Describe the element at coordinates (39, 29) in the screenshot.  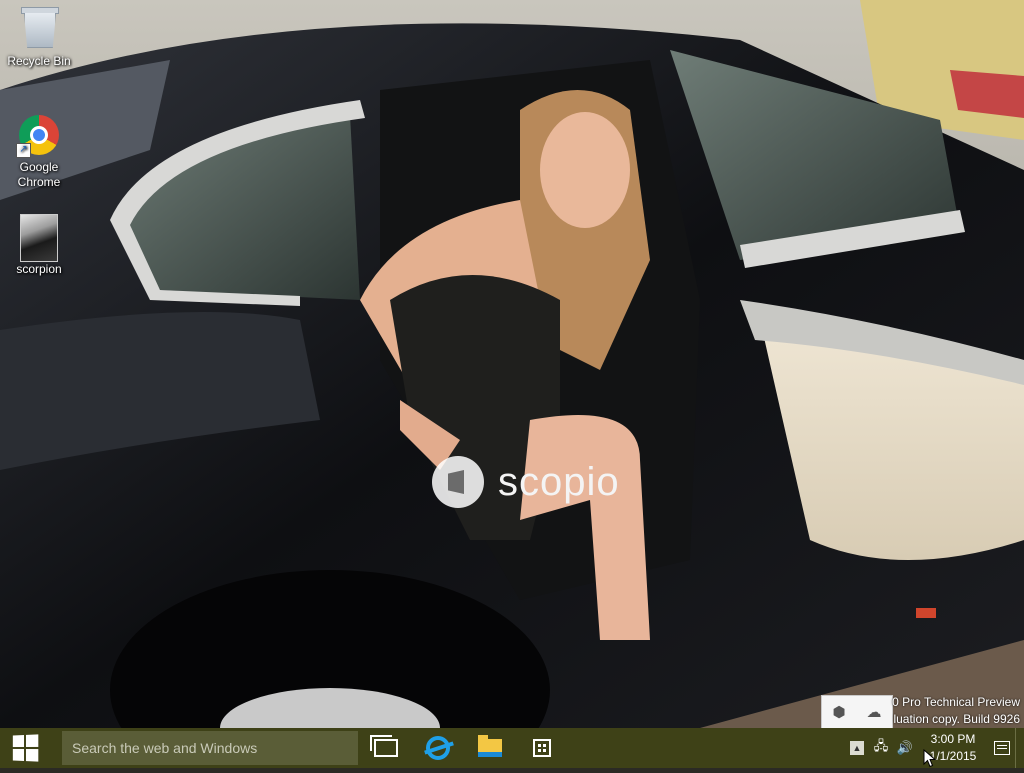
I see `recycle-bin-icon` at that location.